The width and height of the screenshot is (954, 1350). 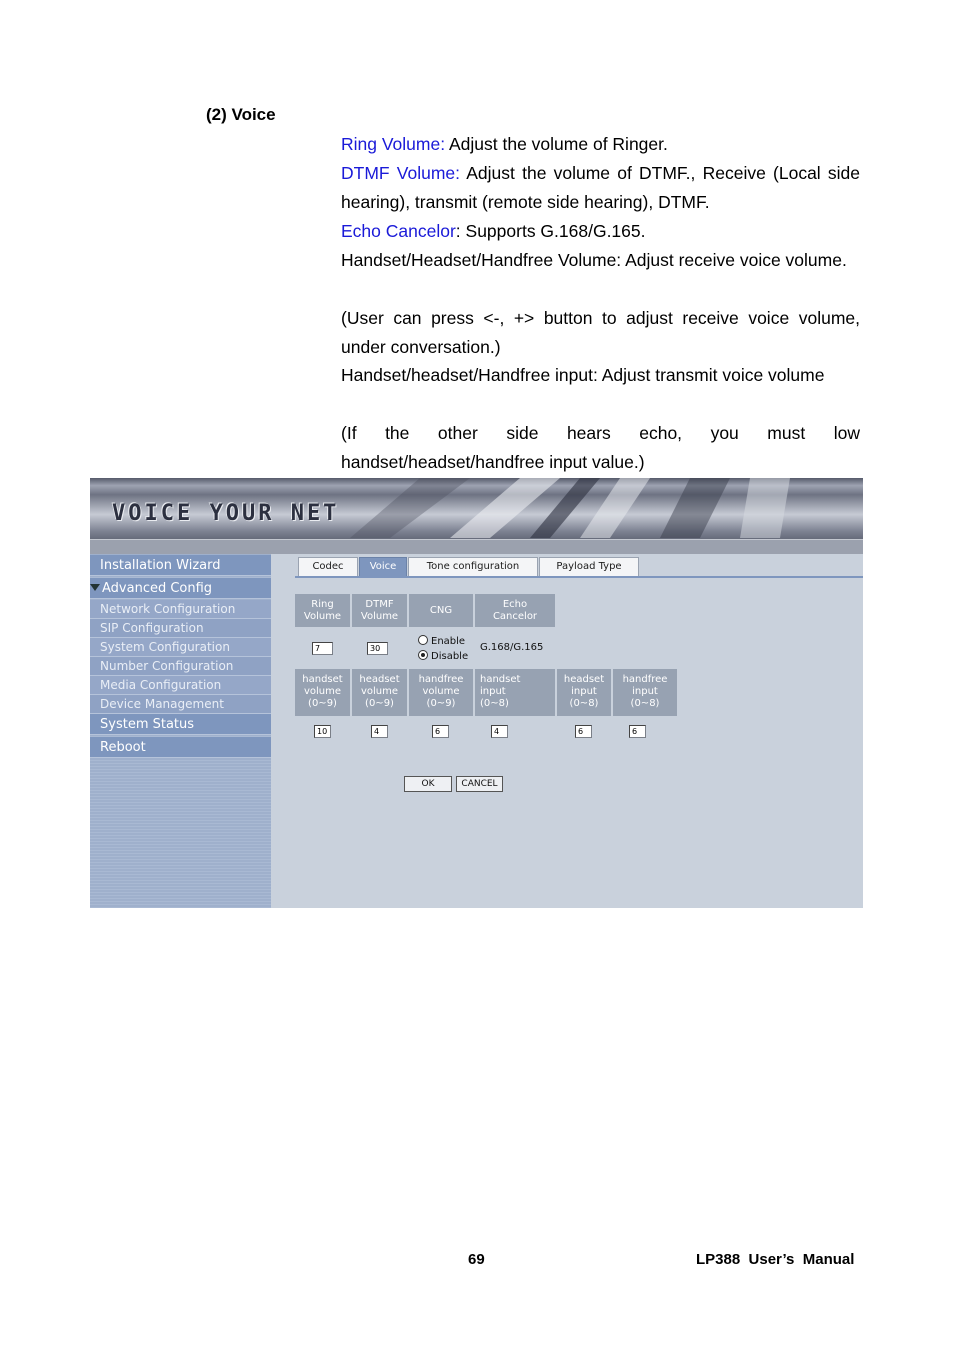 I want to click on header-headset-volume: headset volume (0~9), so click(x=379, y=692).